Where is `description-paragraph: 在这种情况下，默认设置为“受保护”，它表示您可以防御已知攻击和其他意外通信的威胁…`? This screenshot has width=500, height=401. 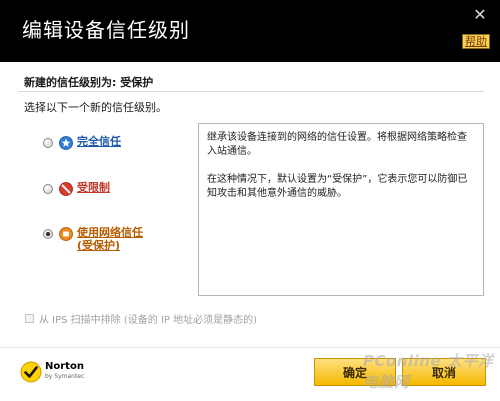
description-paragraph: 在这种情况下，默认设置为“受保护”，它表示您可以防御已知攻击和其他意外通信的威胁… is located at coordinates (337, 186).